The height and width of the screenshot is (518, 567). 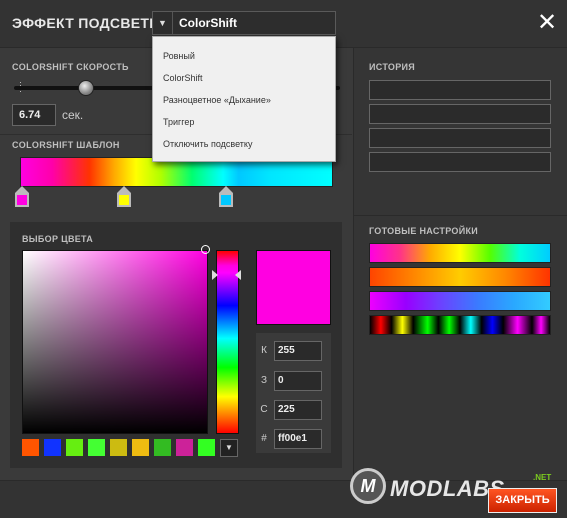 I want to click on close-button: ЗАКРЫТЬ, so click(x=522, y=500).